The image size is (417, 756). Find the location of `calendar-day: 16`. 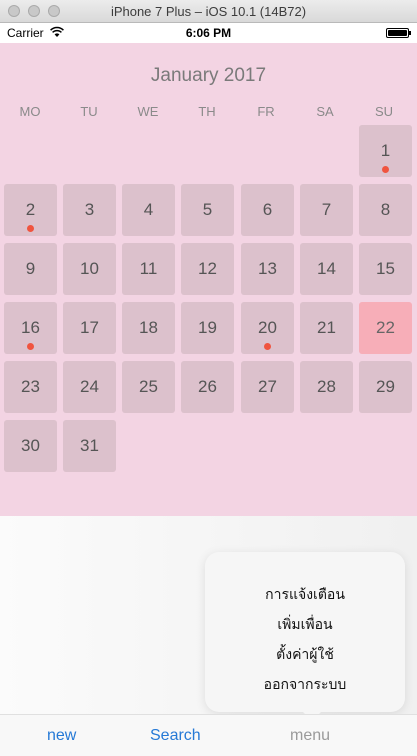

calendar-day: 16 is located at coordinates (30, 328).